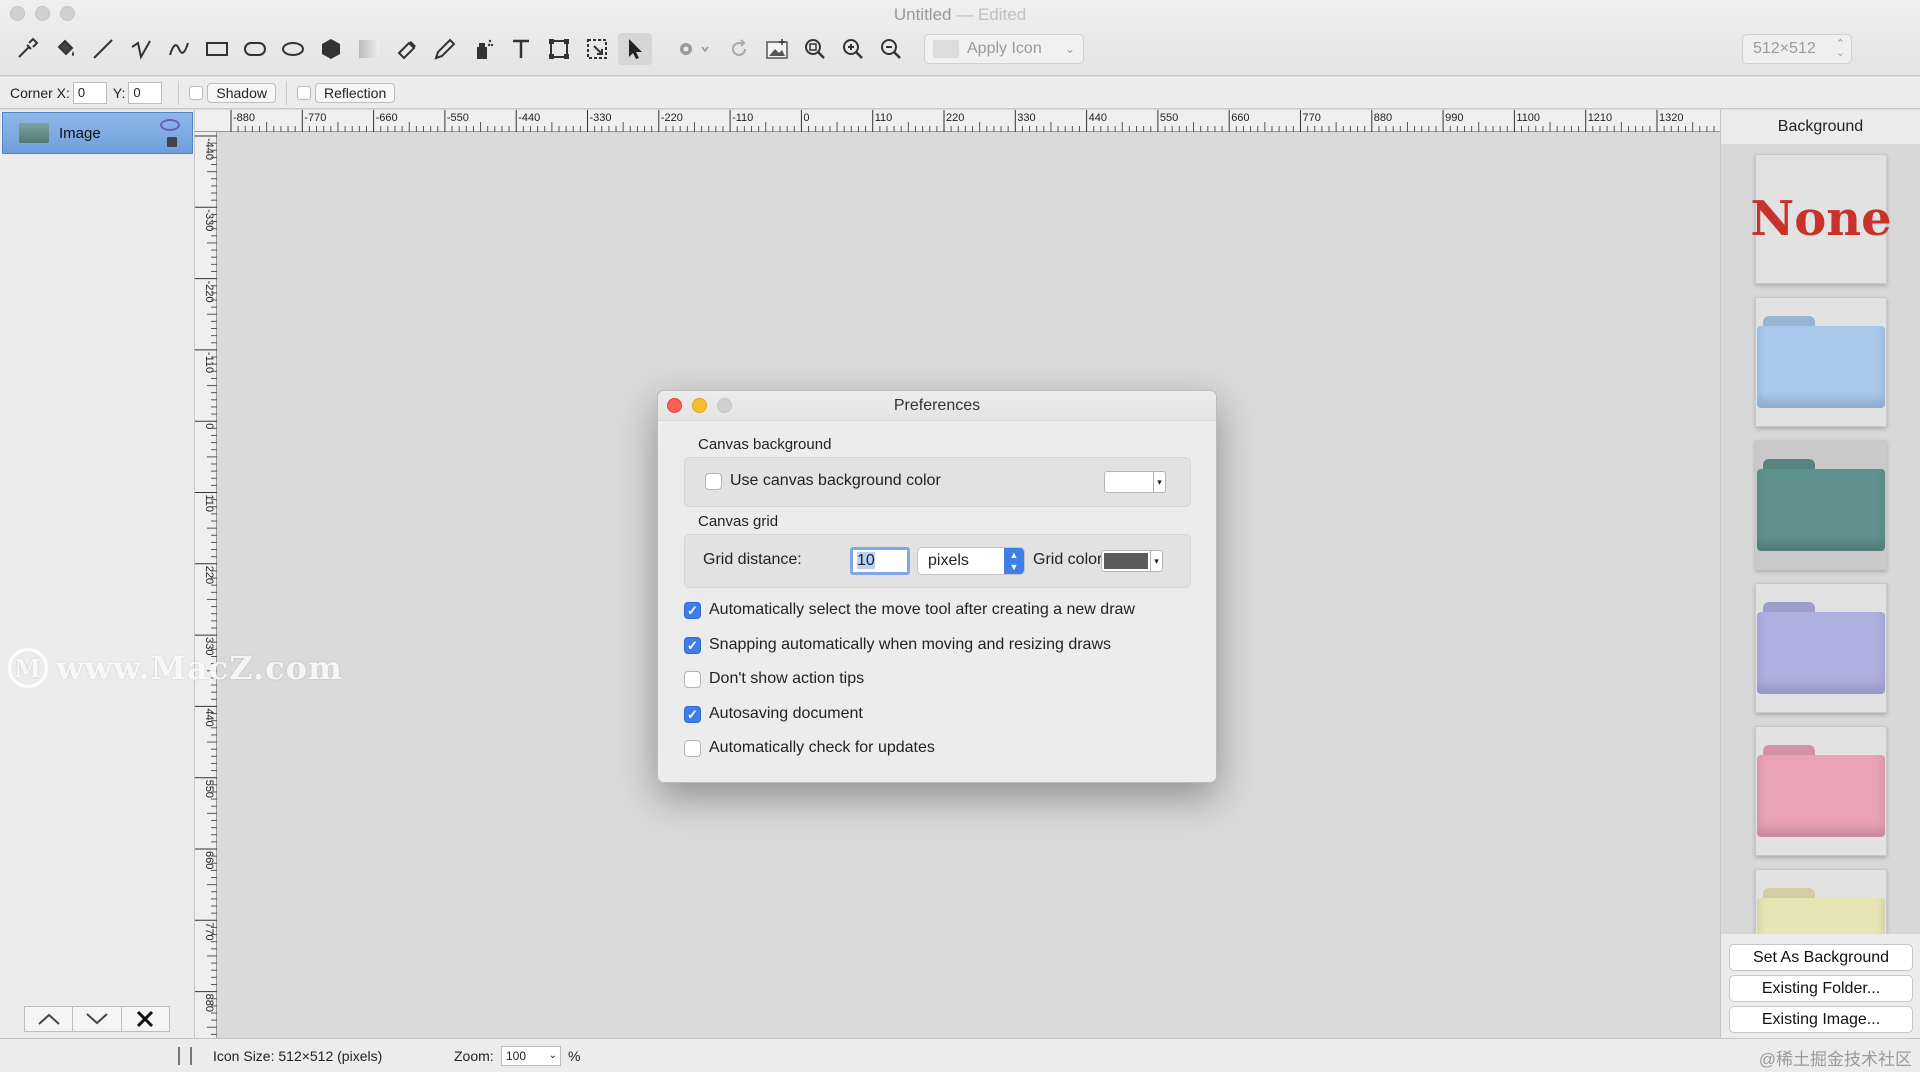 The image size is (1920, 1072). I want to click on document-name: Untitled, so click(922, 14).